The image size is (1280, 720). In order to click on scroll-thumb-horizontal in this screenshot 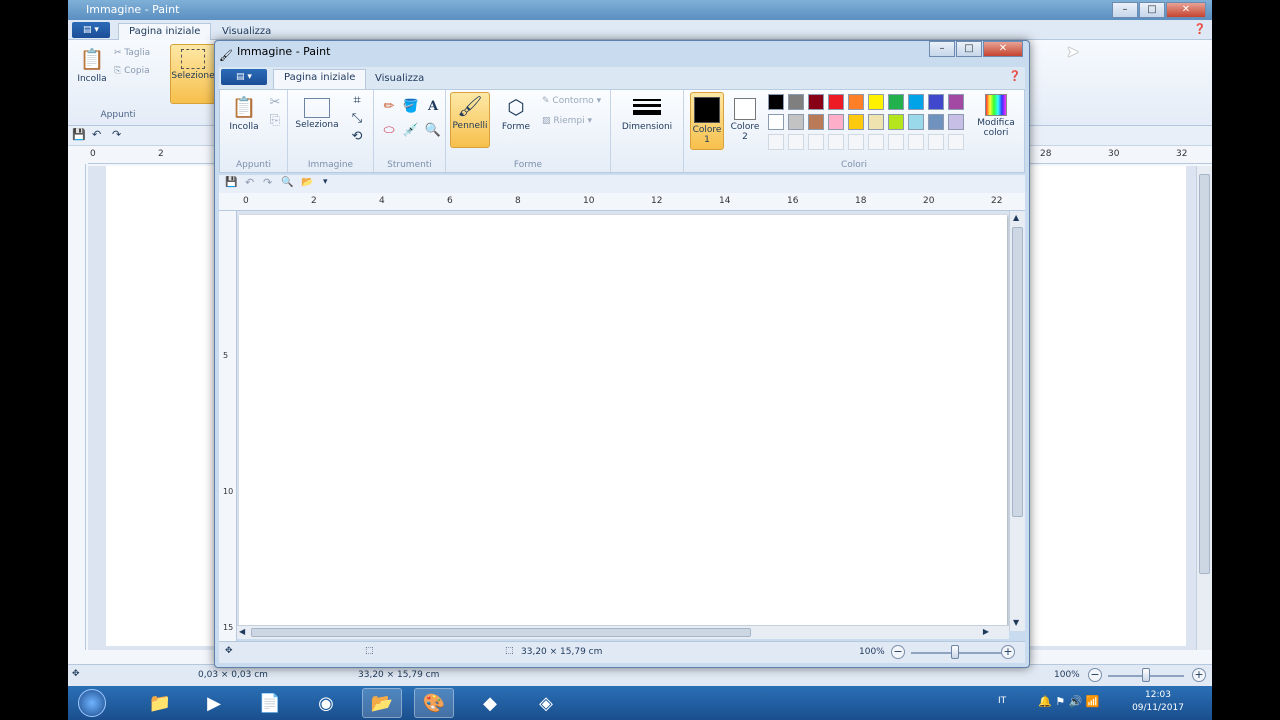, I will do `click(501, 632)`.